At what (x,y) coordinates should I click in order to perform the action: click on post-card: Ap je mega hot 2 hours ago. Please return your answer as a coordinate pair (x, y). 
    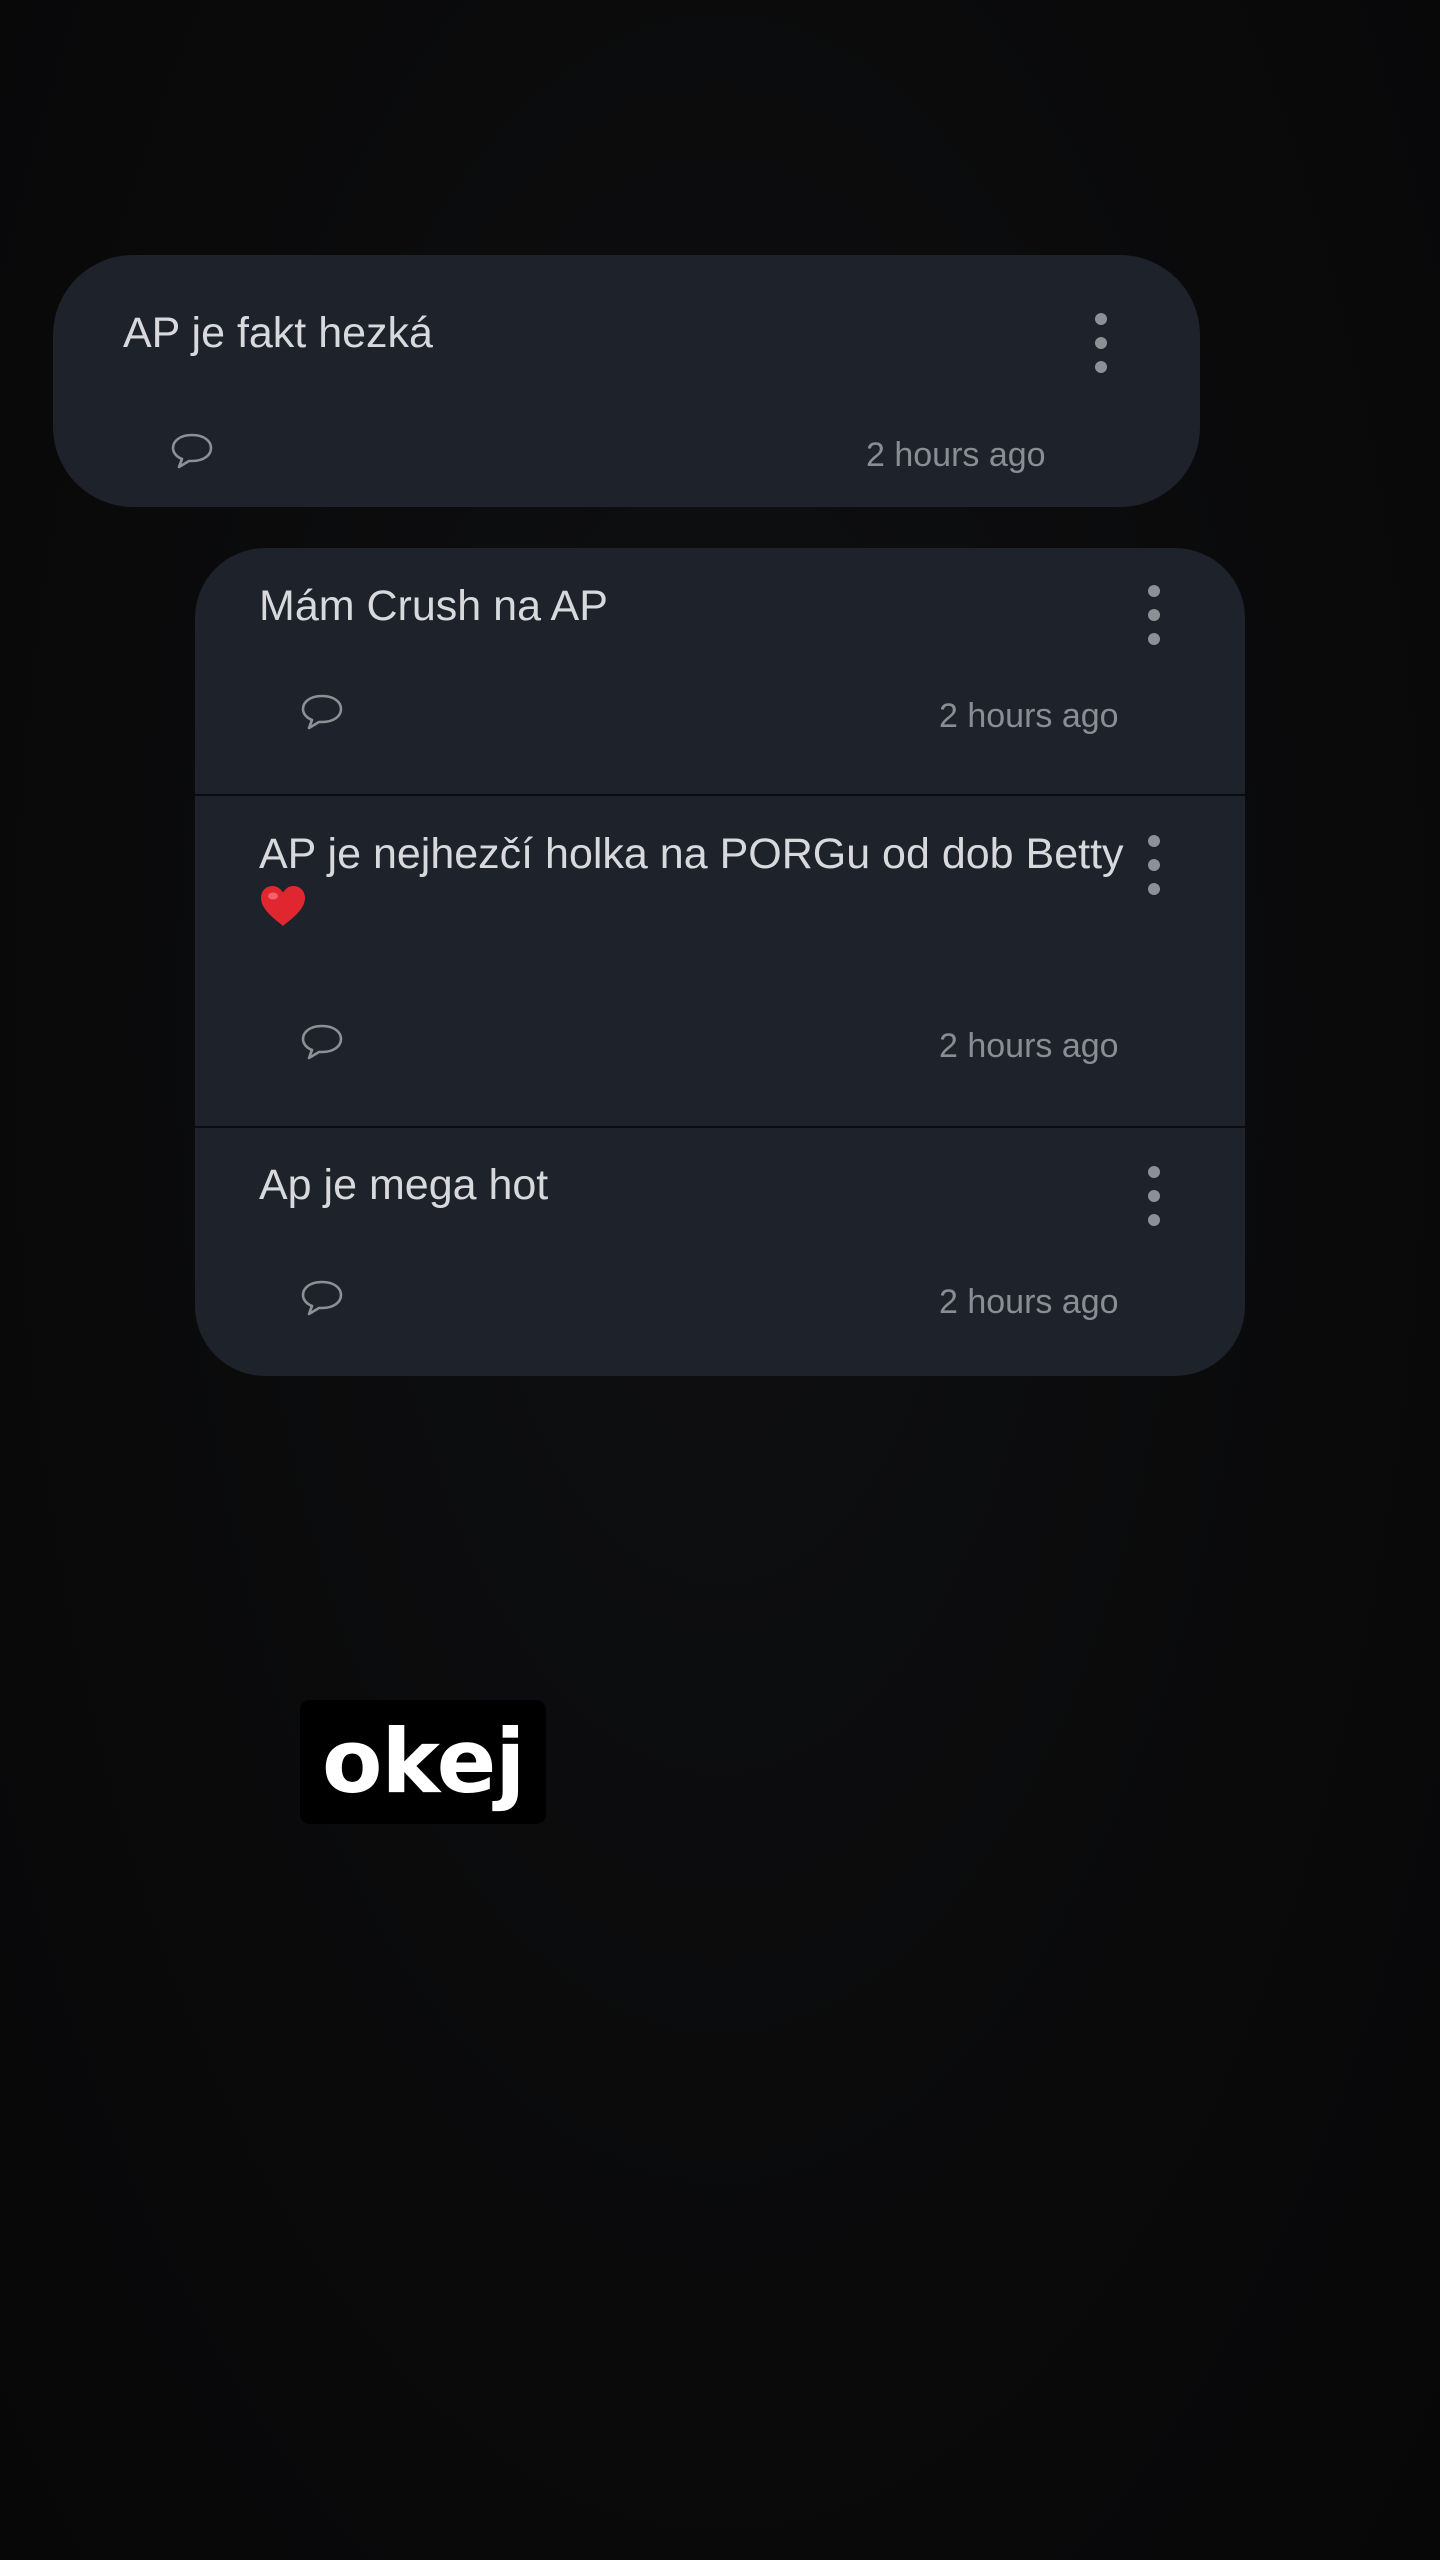
    Looking at the image, I should click on (720, 1252).